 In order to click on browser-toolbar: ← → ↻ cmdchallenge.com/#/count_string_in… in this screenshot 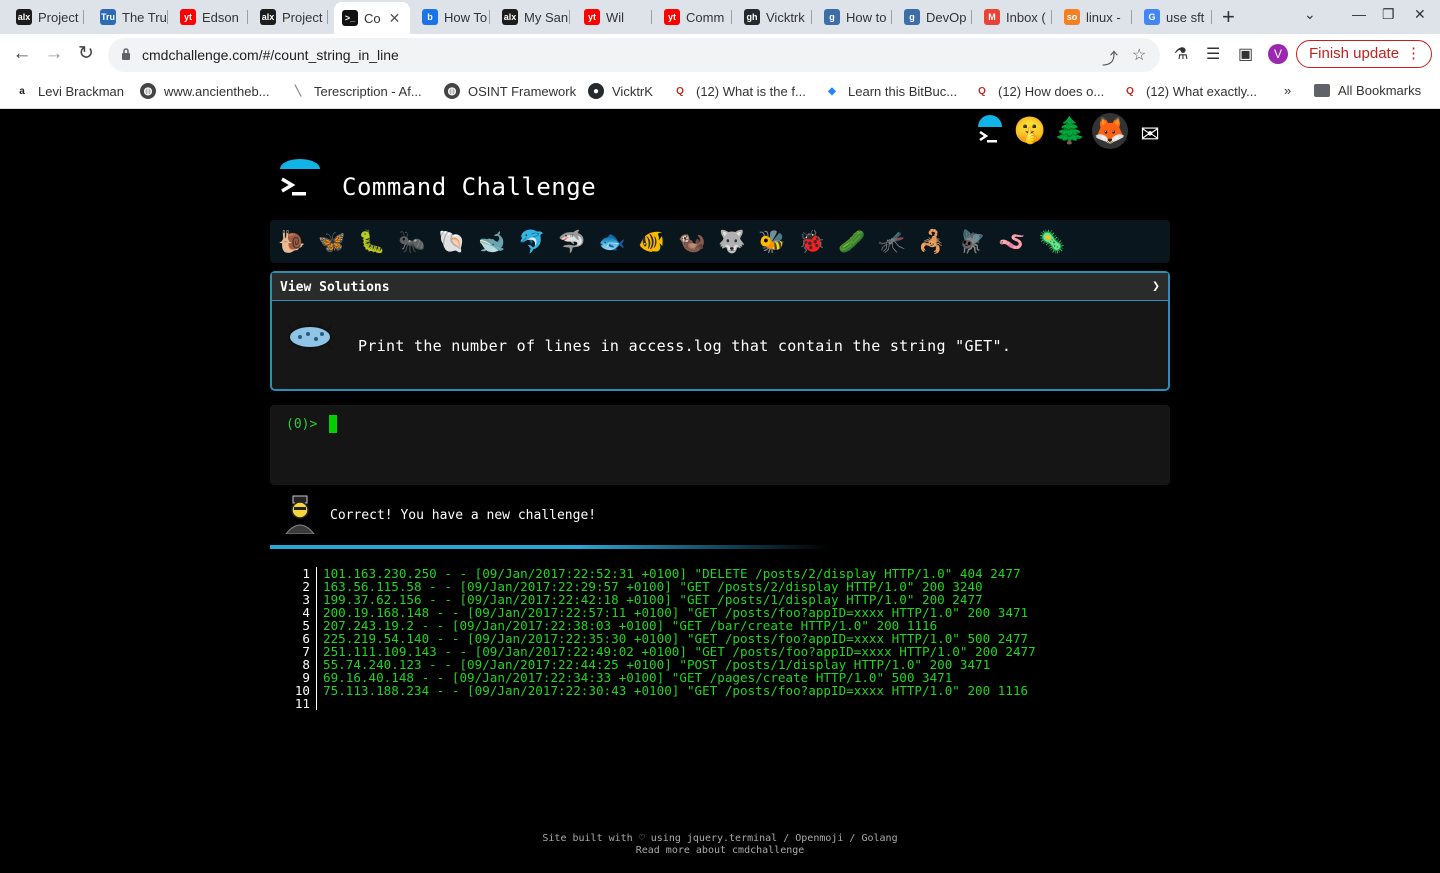, I will do `click(720, 54)`.